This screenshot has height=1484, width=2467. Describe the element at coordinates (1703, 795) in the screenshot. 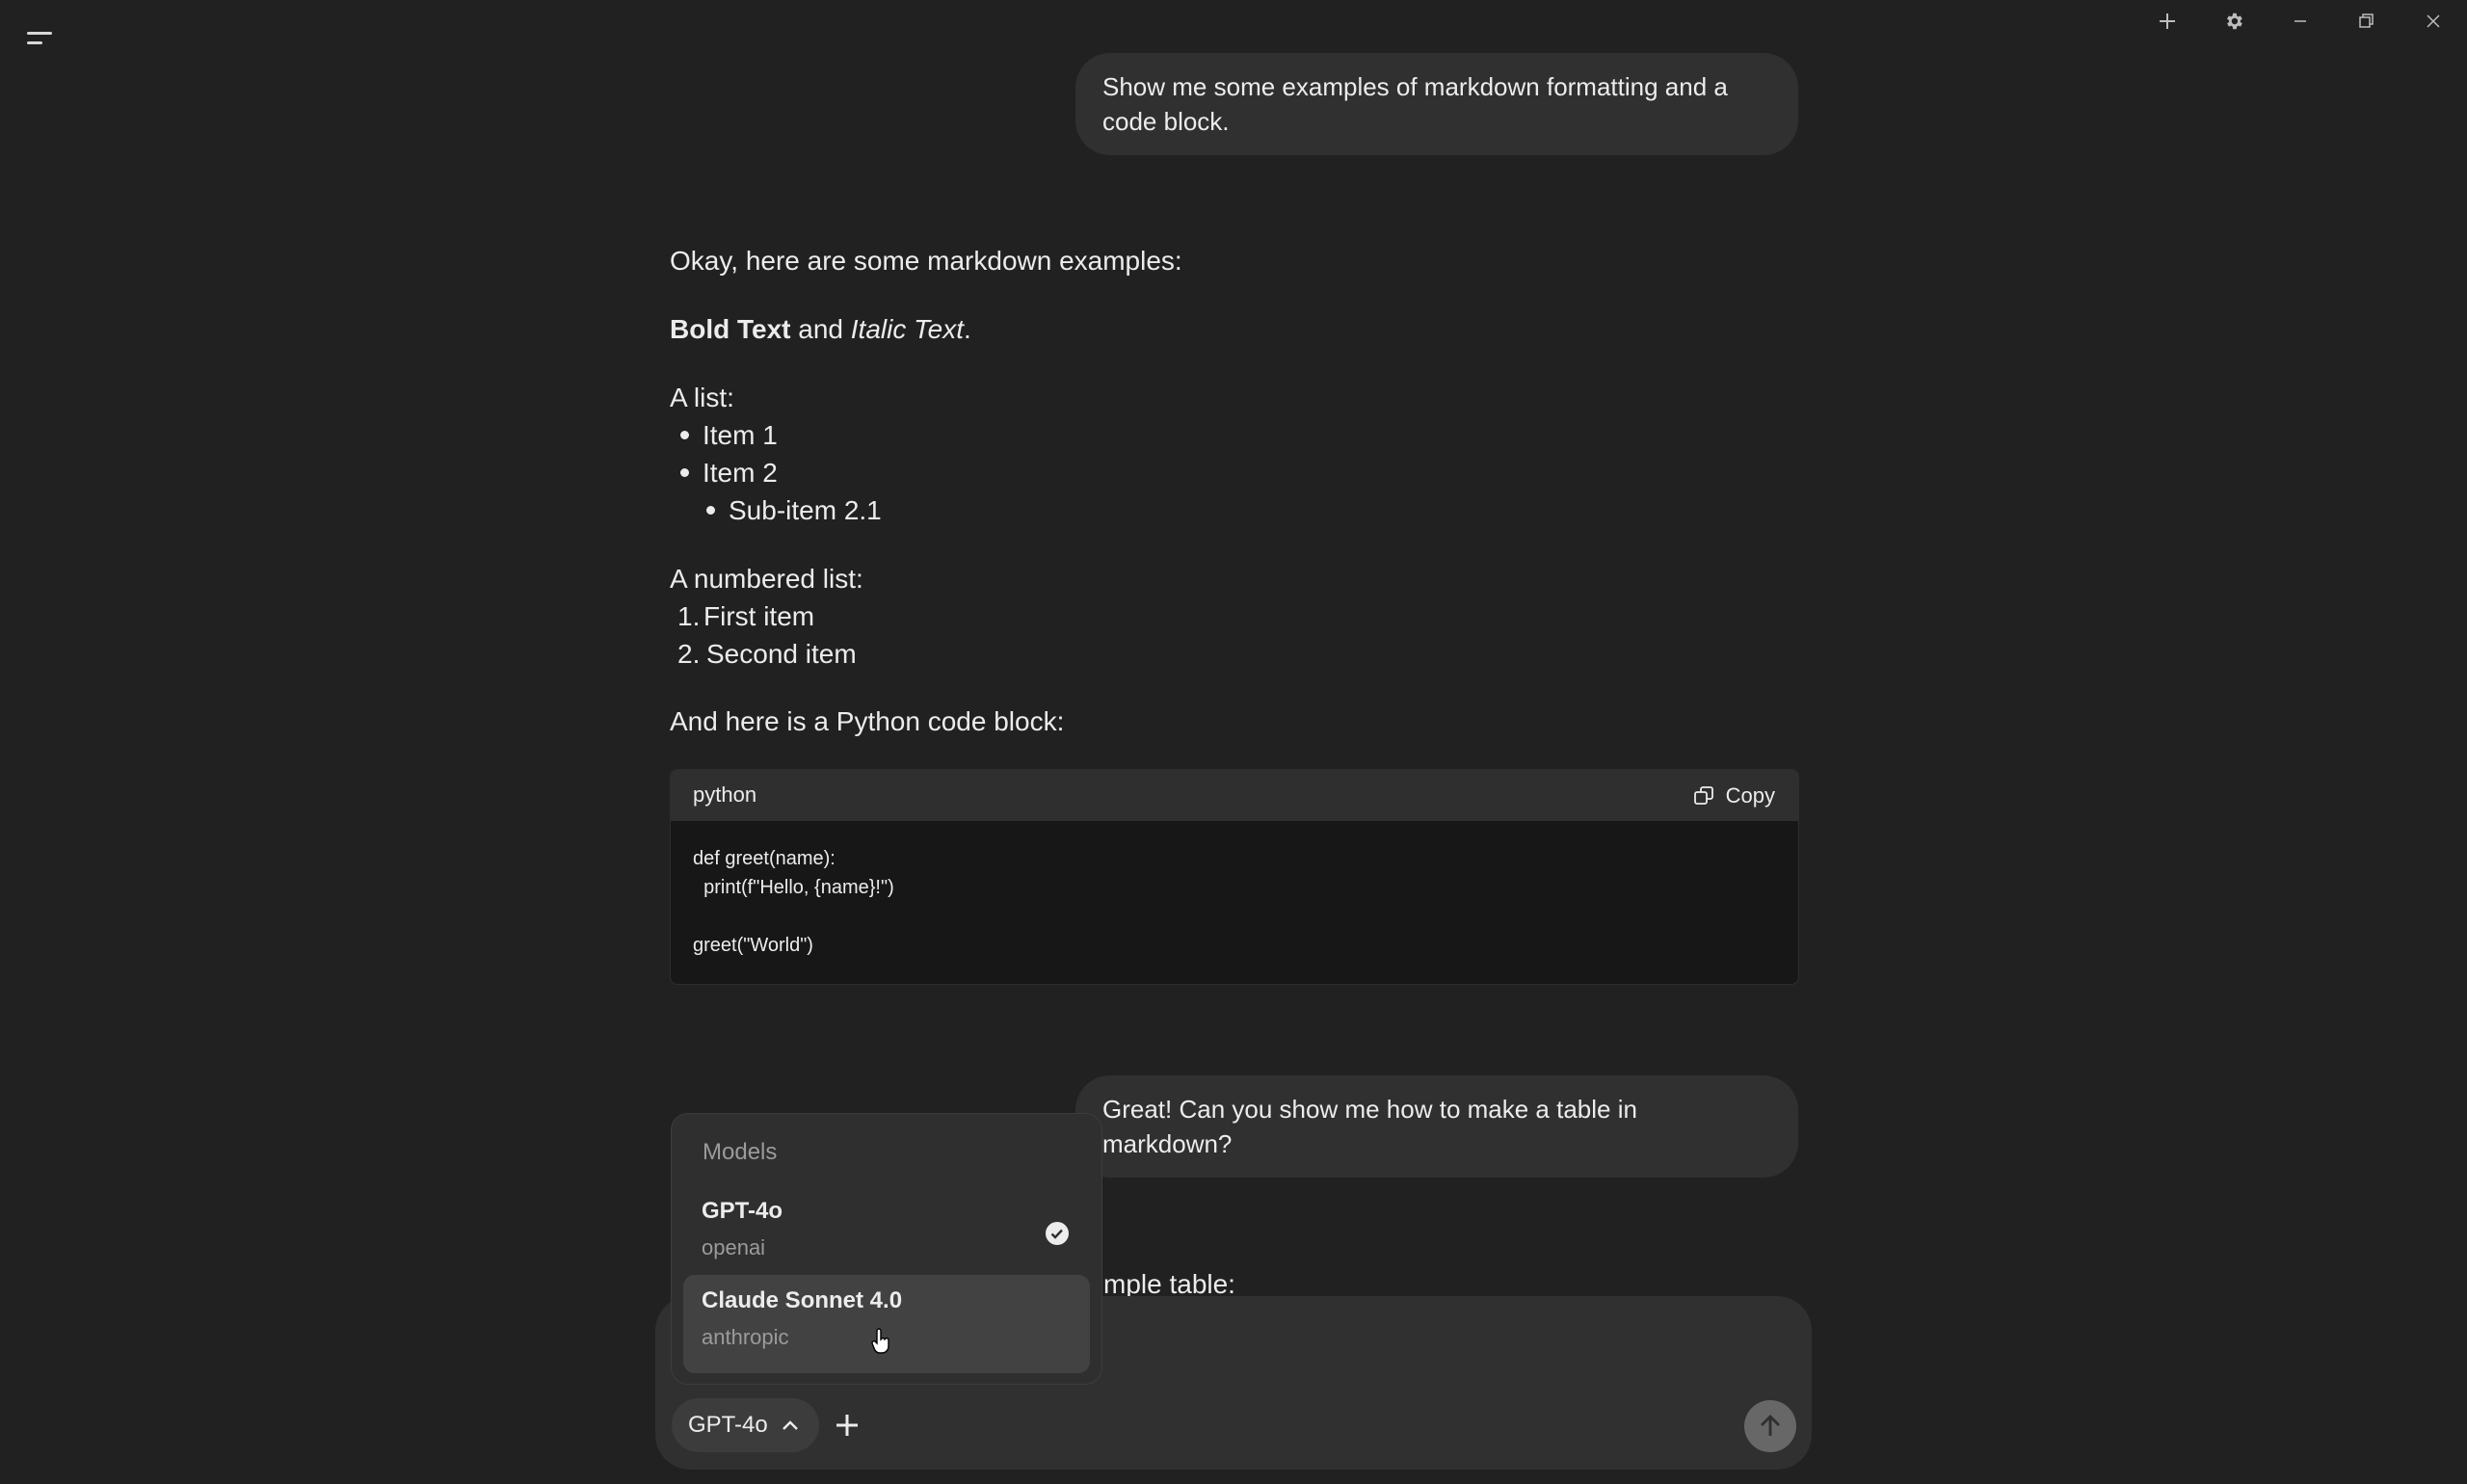

I see `copy-icon` at that location.